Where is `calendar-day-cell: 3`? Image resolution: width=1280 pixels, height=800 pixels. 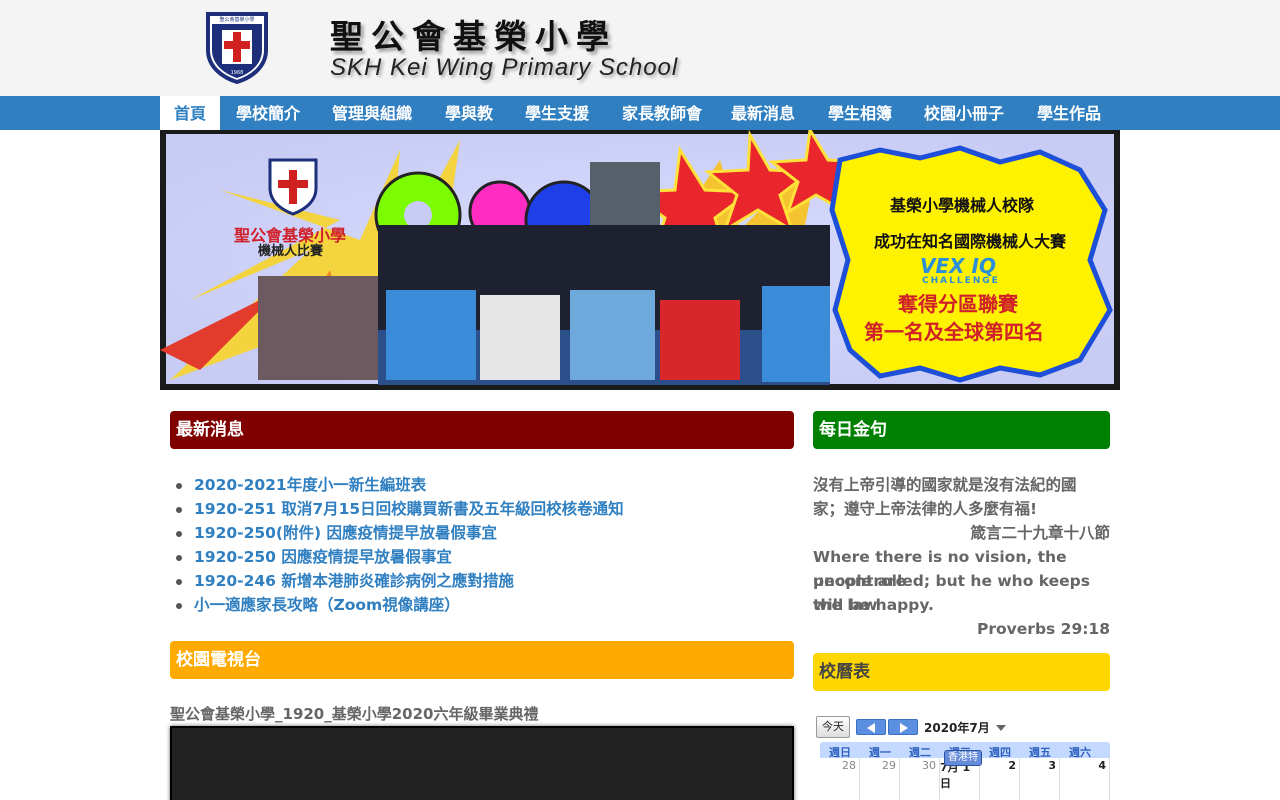 calendar-day-cell: 3 is located at coordinates (1040, 779).